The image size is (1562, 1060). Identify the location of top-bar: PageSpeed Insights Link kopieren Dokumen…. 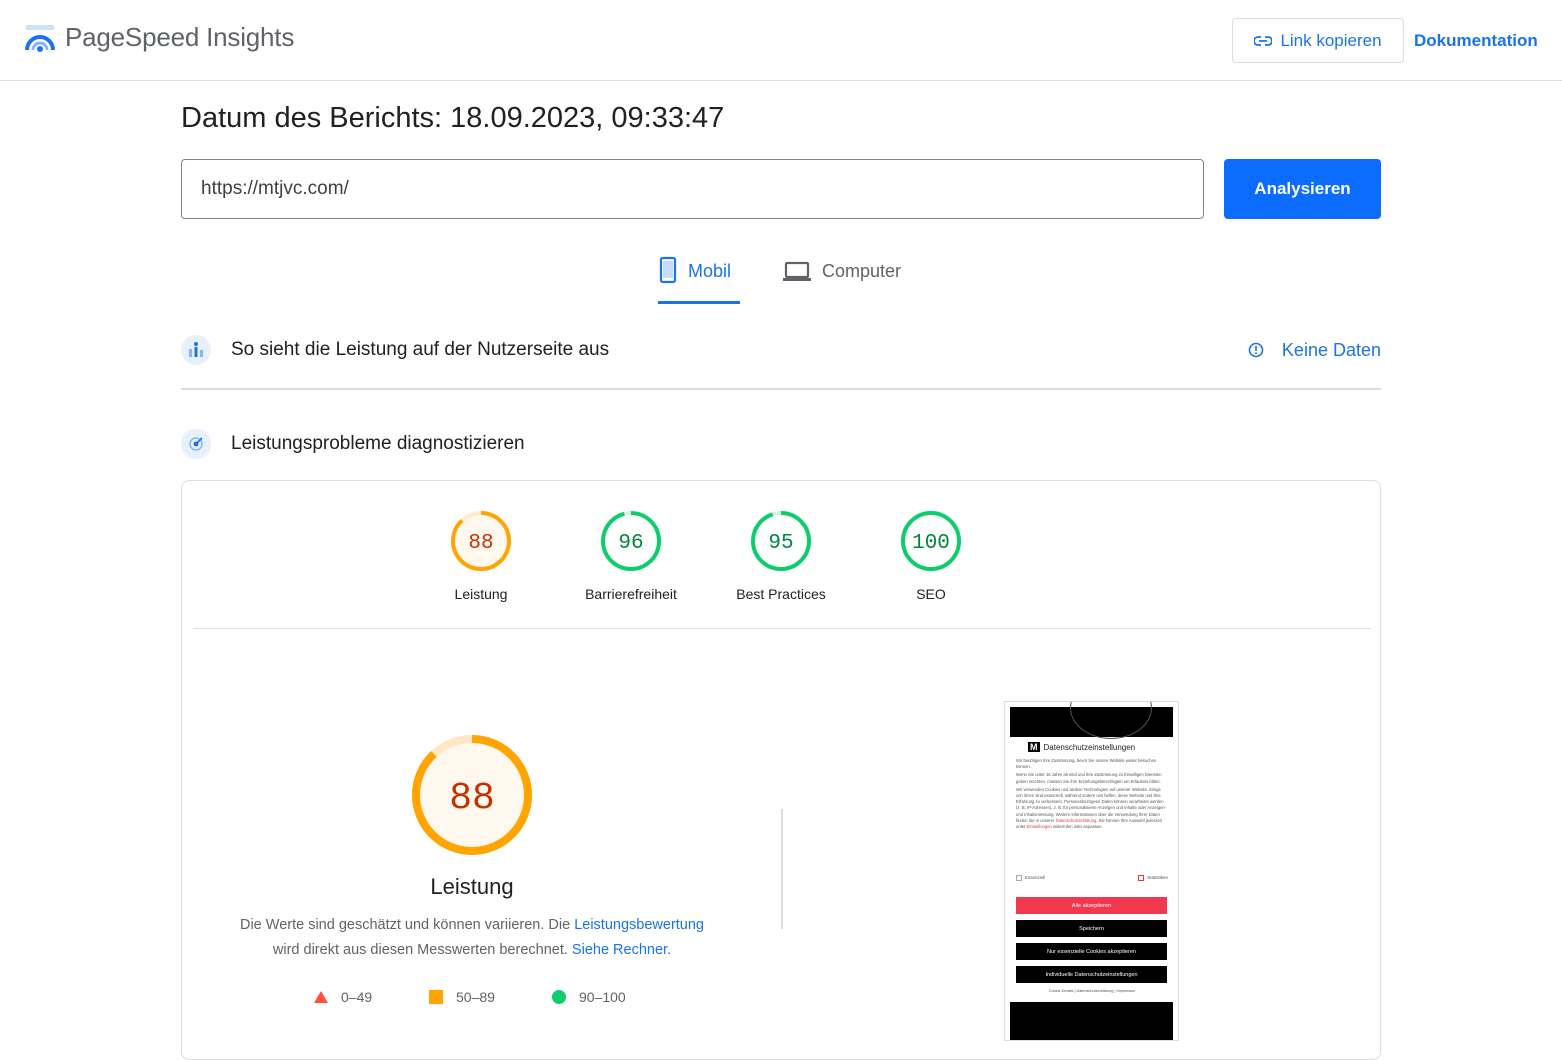
(781, 40).